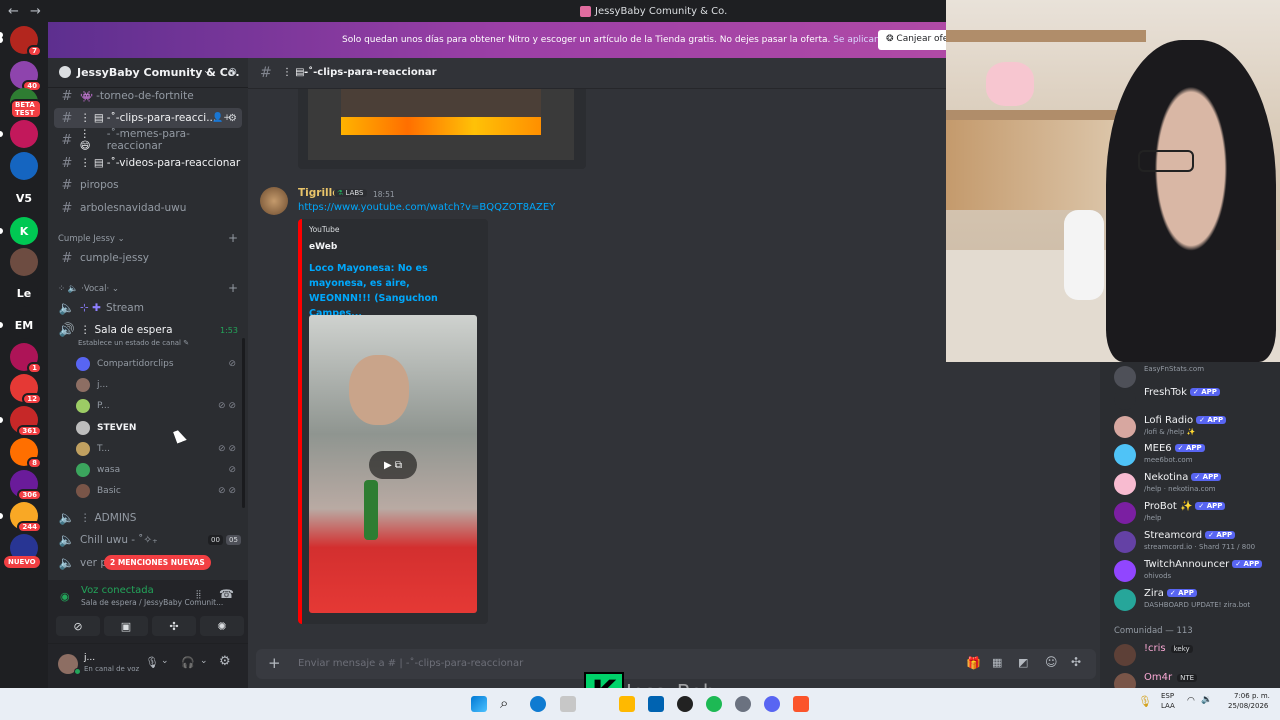  What do you see at coordinates (1252, 696) in the screenshot?
I see `clock-time: 7:06 p. m.` at bounding box center [1252, 696].